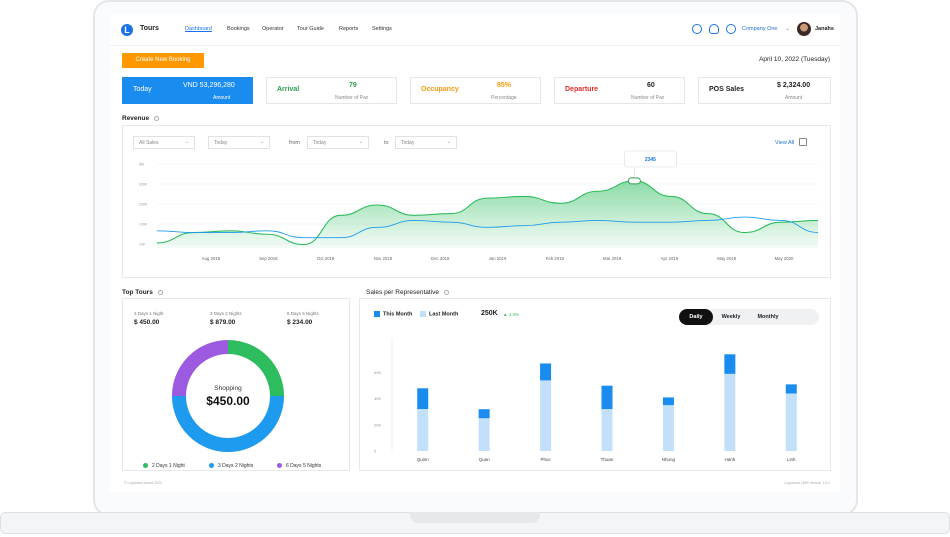 The width and height of the screenshot is (950, 537). What do you see at coordinates (791, 459) in the screenshot?
I see `x-category-label: Linh` at bounding box center [791, 459].